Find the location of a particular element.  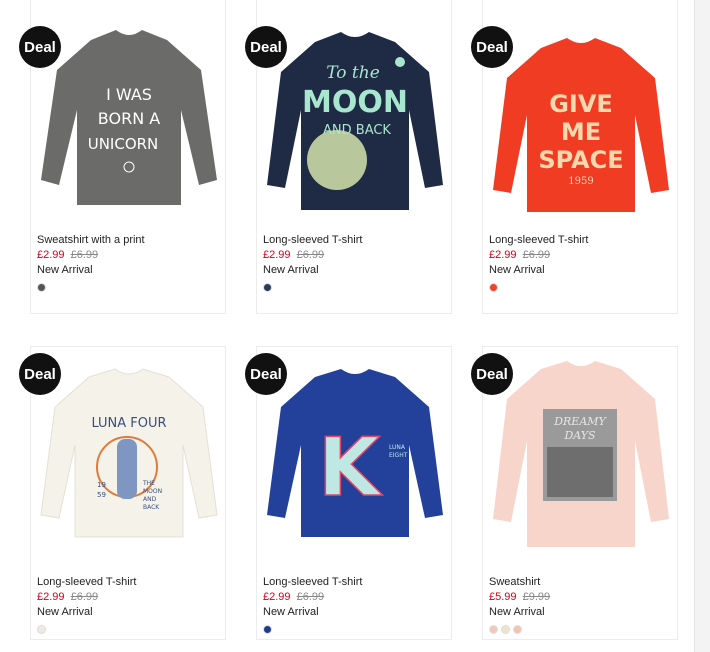

print-line-1: LUNA FOUR is located at coordinates (128, 423).